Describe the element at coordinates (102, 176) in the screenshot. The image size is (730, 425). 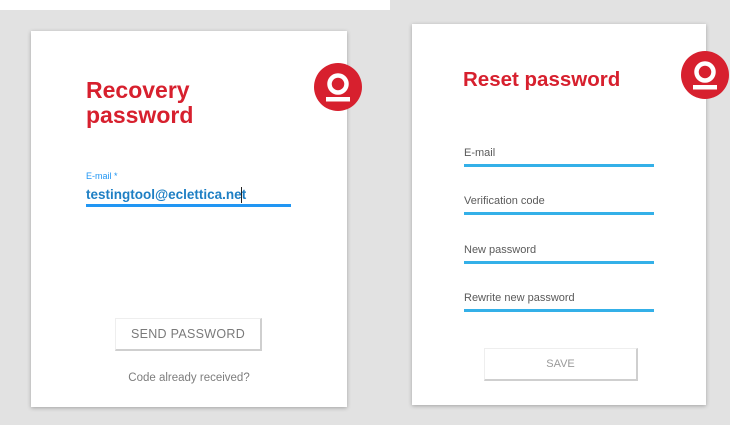
I see `email-field-label: E-mail *` at that location.